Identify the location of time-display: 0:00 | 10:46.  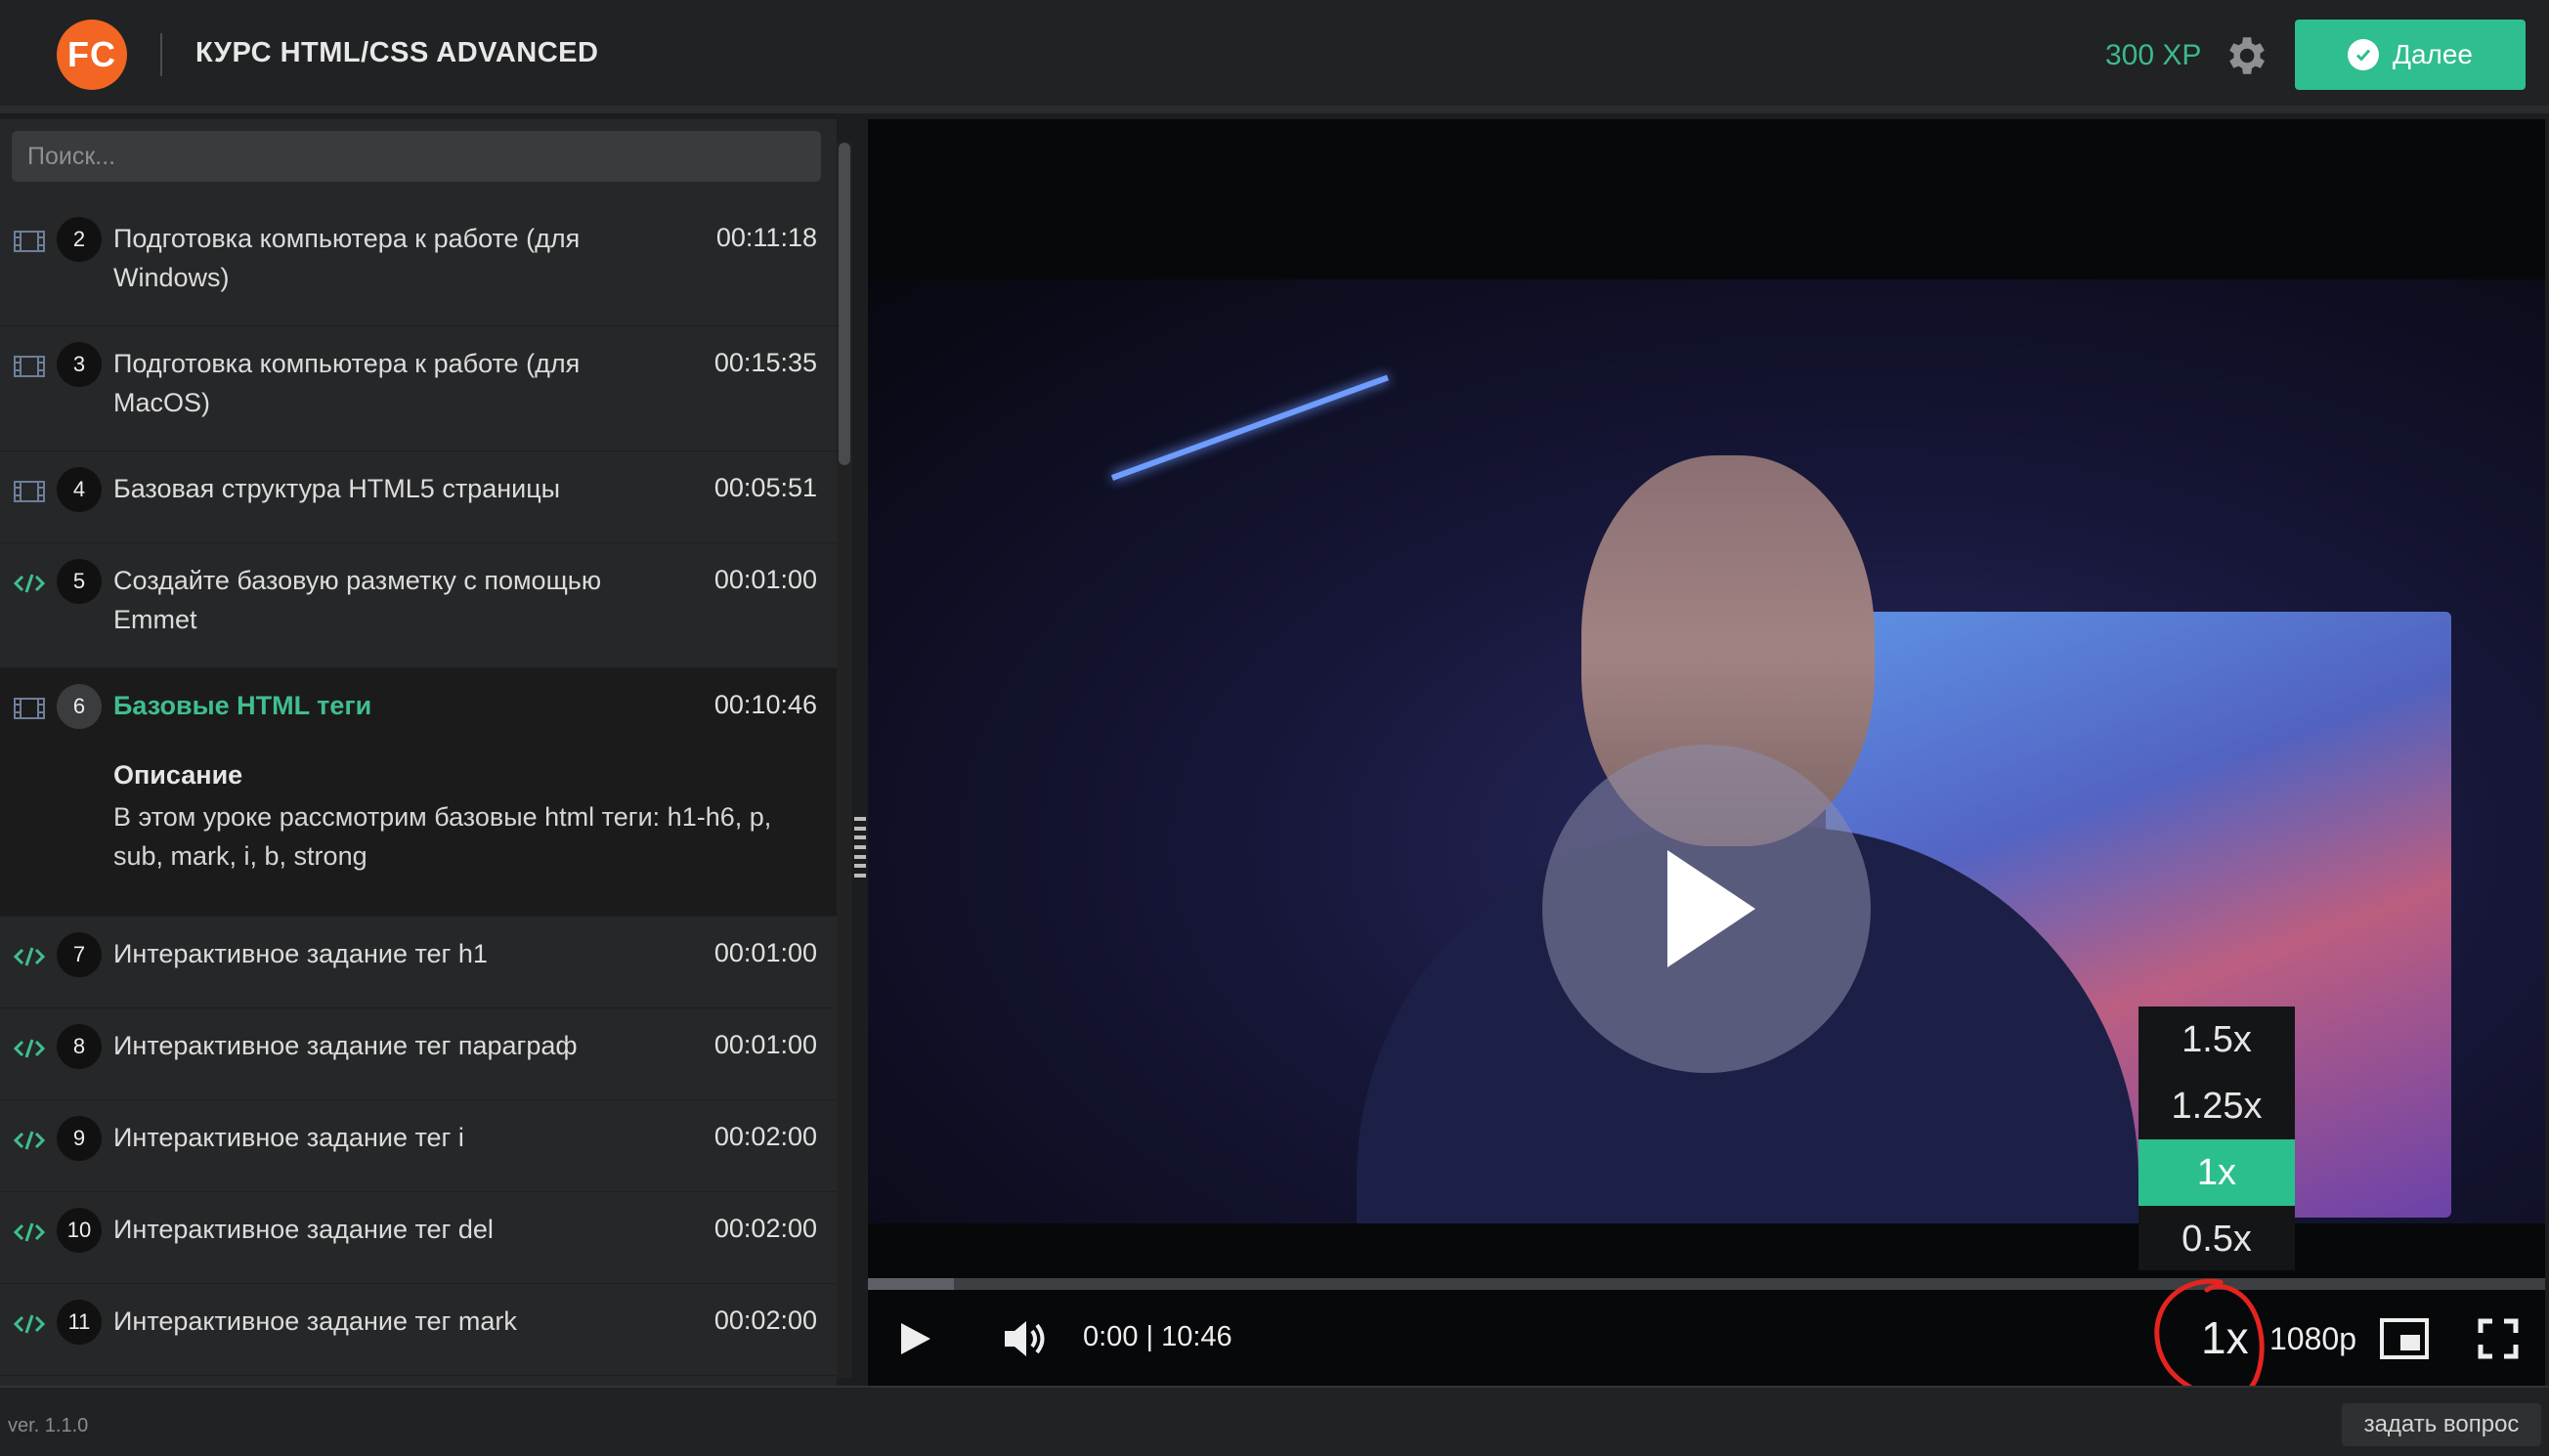
(1157, 1336).